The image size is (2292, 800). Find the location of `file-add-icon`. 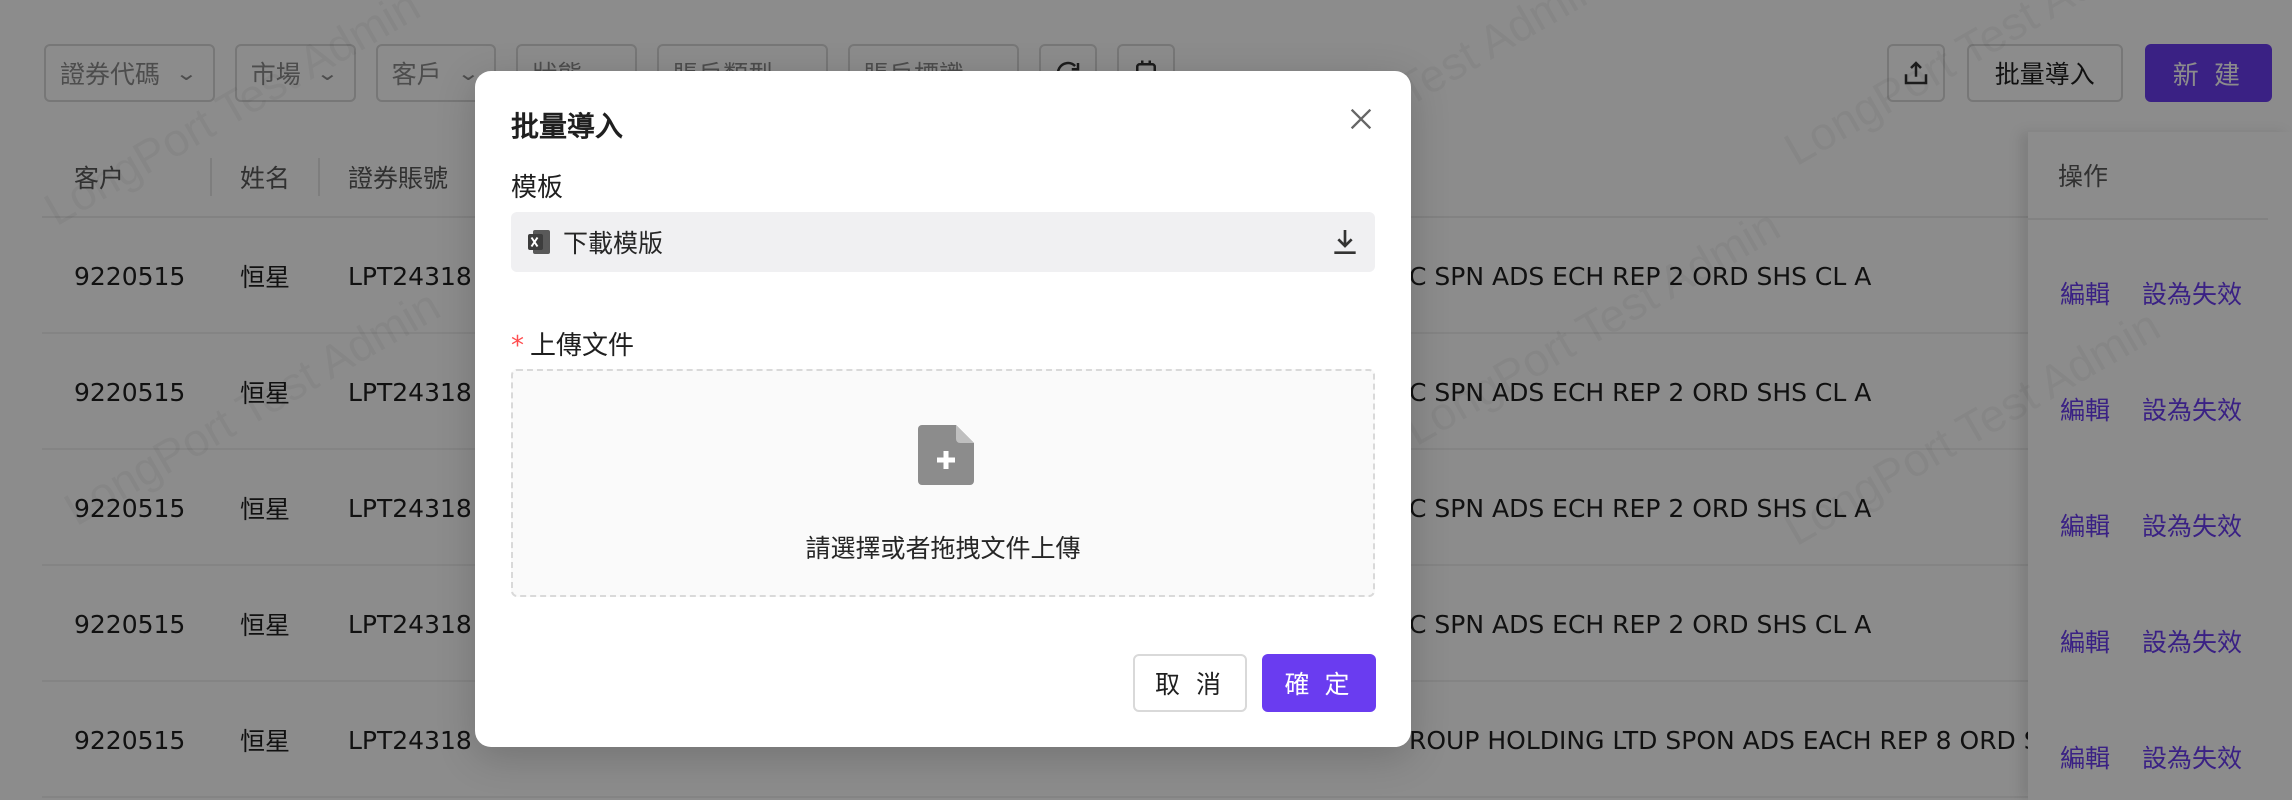

file-add-icon is located at coordinates (946, 455).